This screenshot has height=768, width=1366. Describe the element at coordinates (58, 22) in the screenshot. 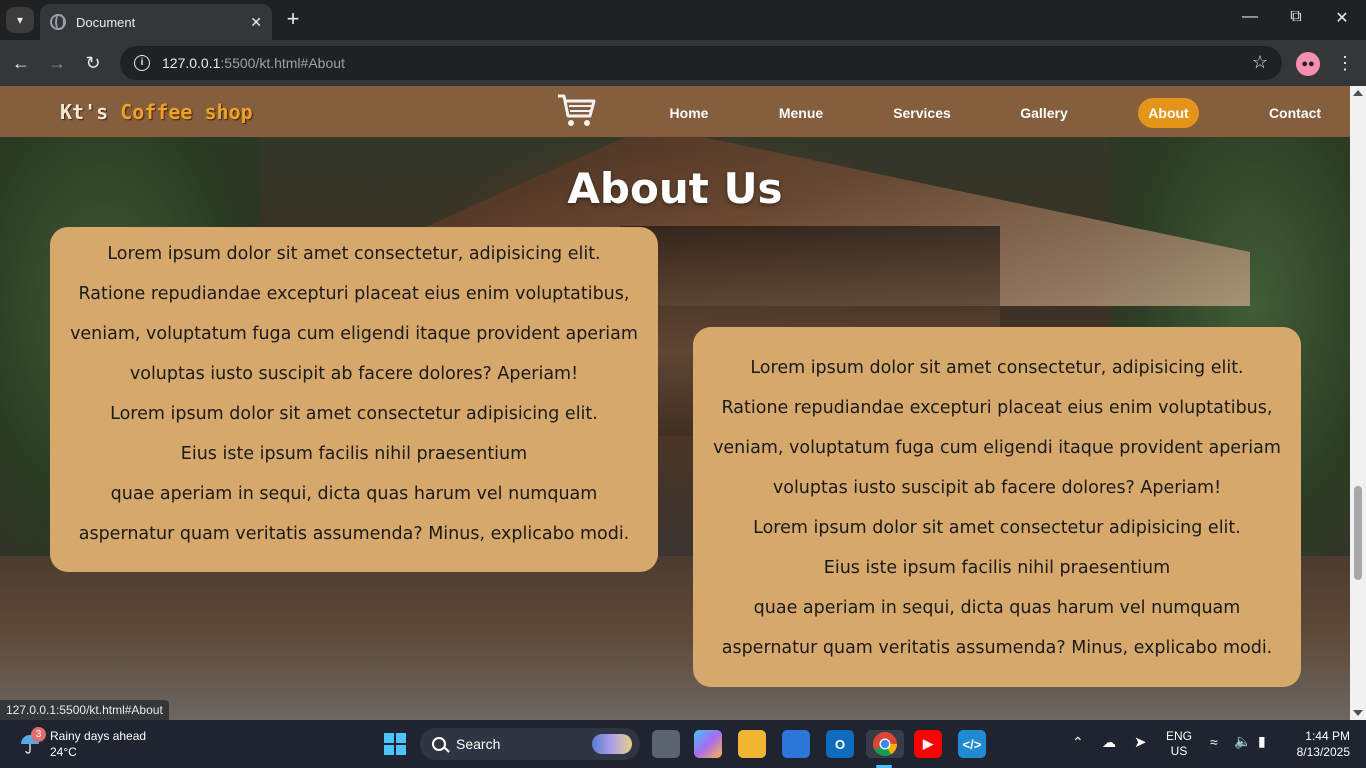

I see `globe-icon` at that location.